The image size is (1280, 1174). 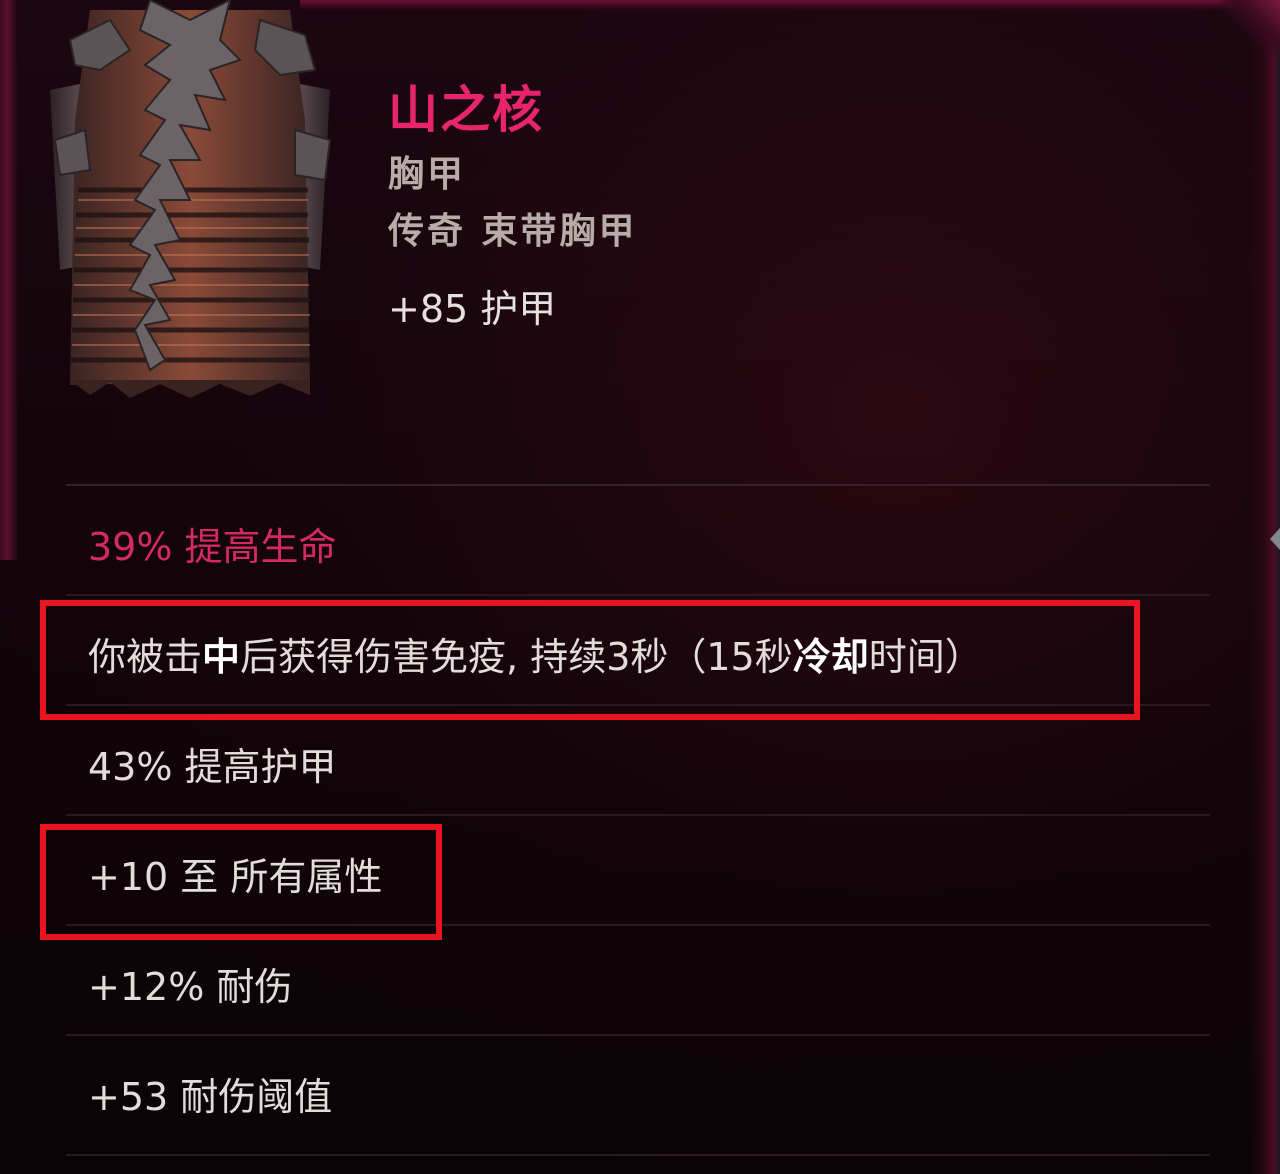 What do you see at coordinates (9, 280) in the screenshot?
I see `frame-left-border` at bounding box center [9, 280].